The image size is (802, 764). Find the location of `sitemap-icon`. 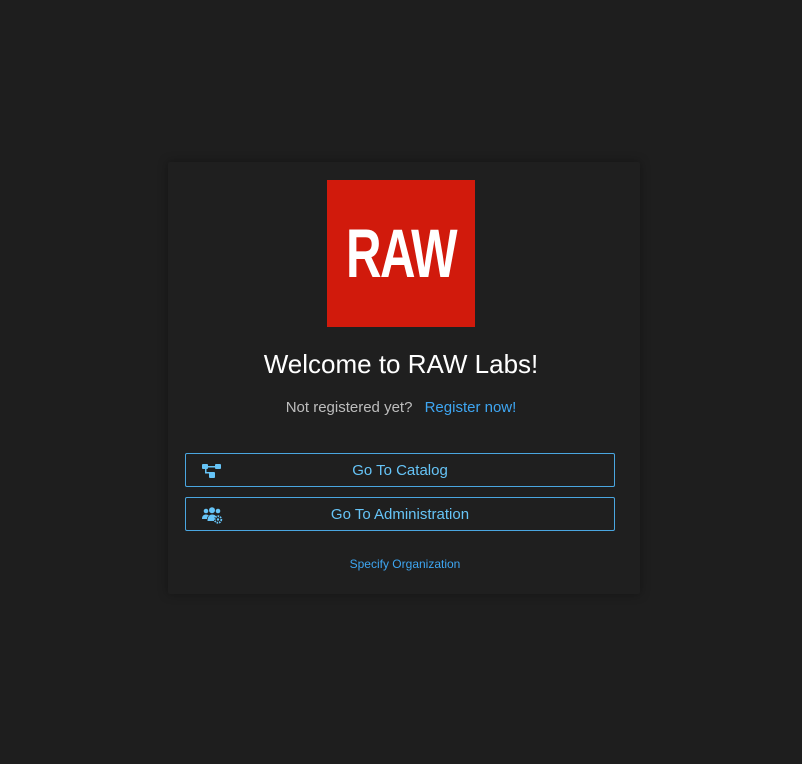

sitemap-icon is located at coordinates (211, 471).